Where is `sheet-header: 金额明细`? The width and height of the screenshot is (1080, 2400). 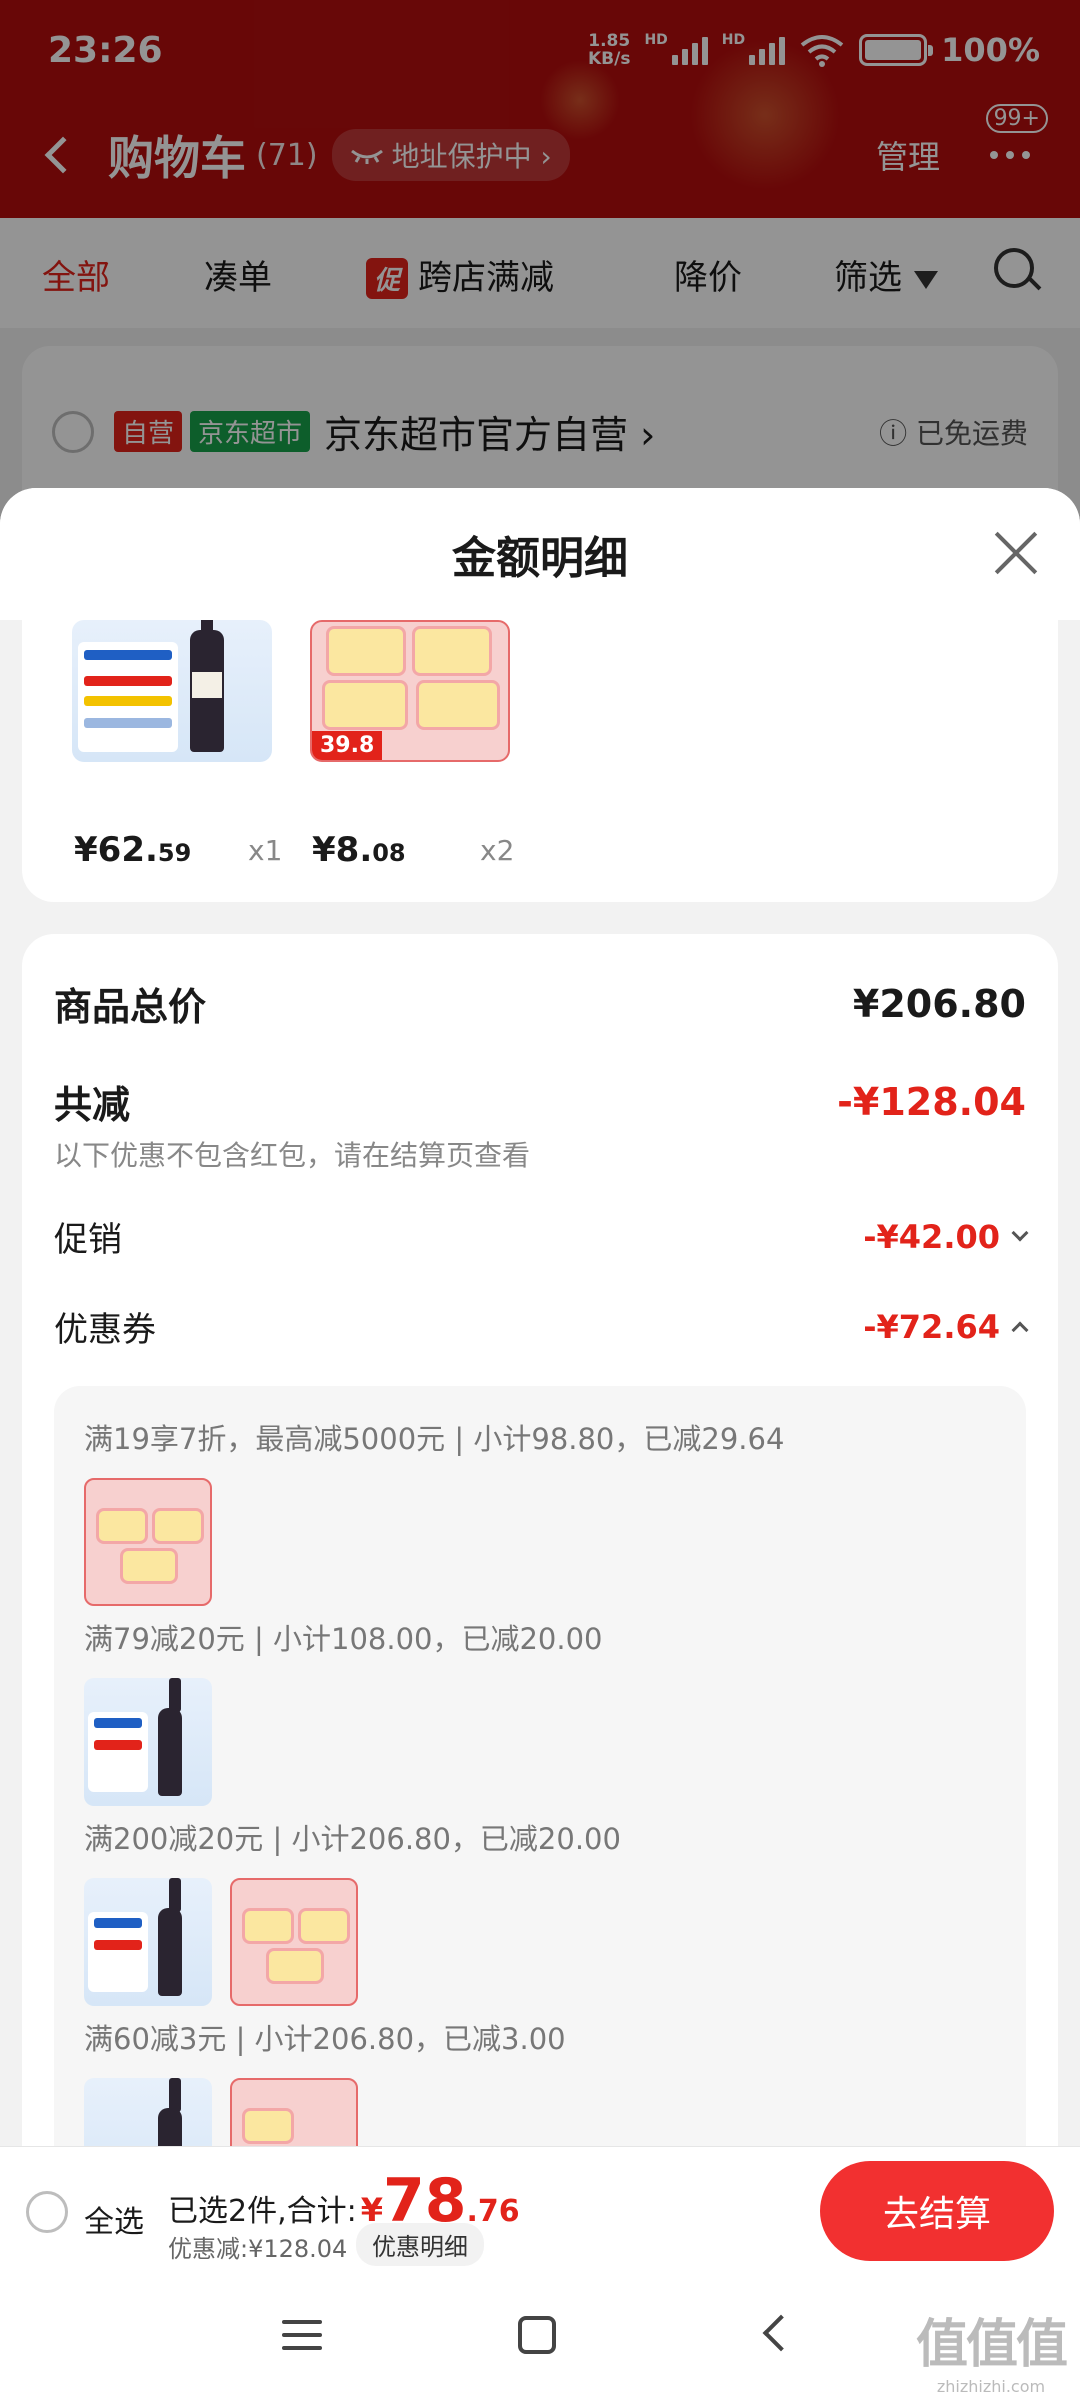
sheet-header: 金额明细 is located at coordinates (540, 554).